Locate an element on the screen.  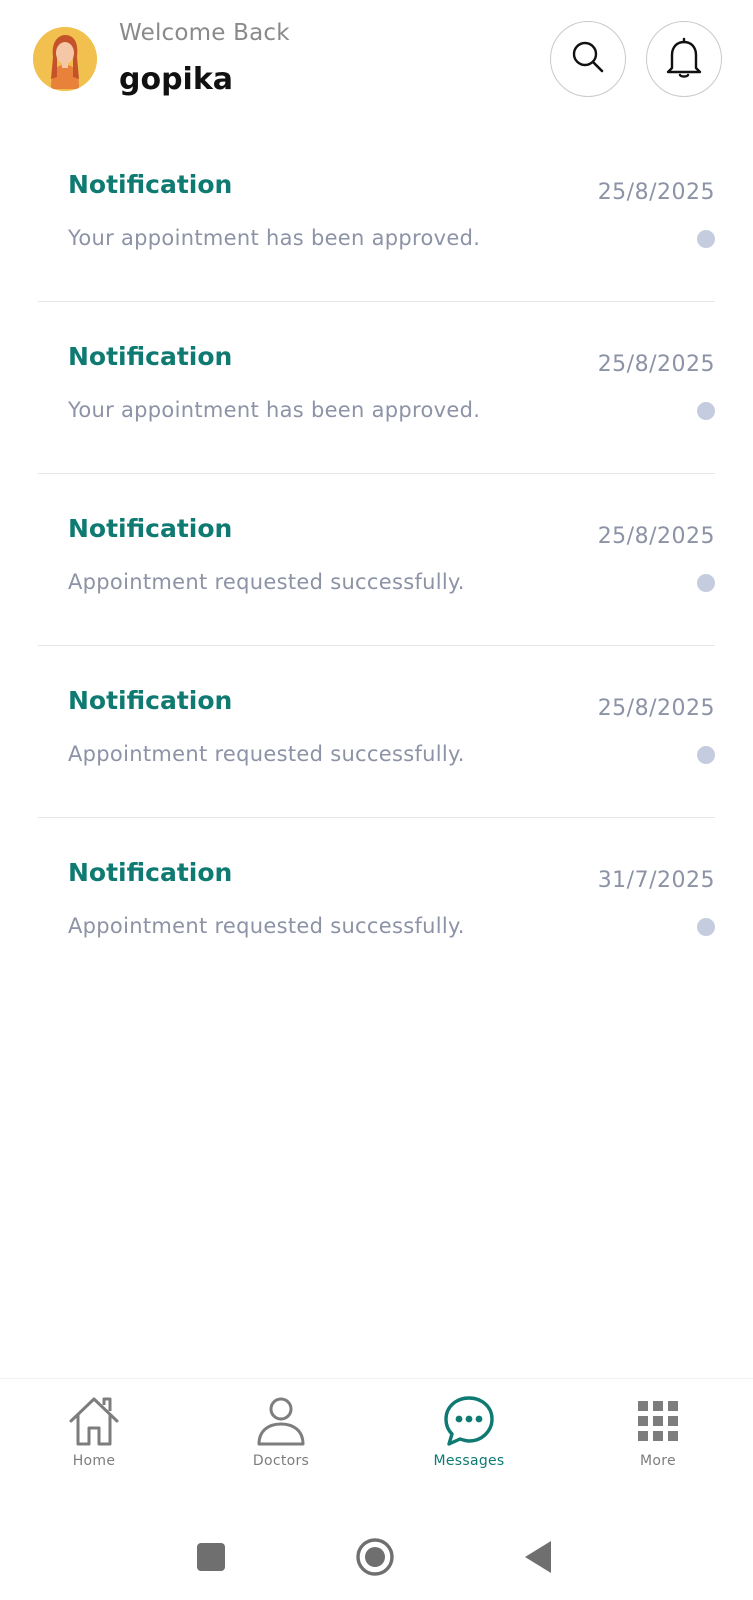
notifications-button is located at coordinates (684, 59).